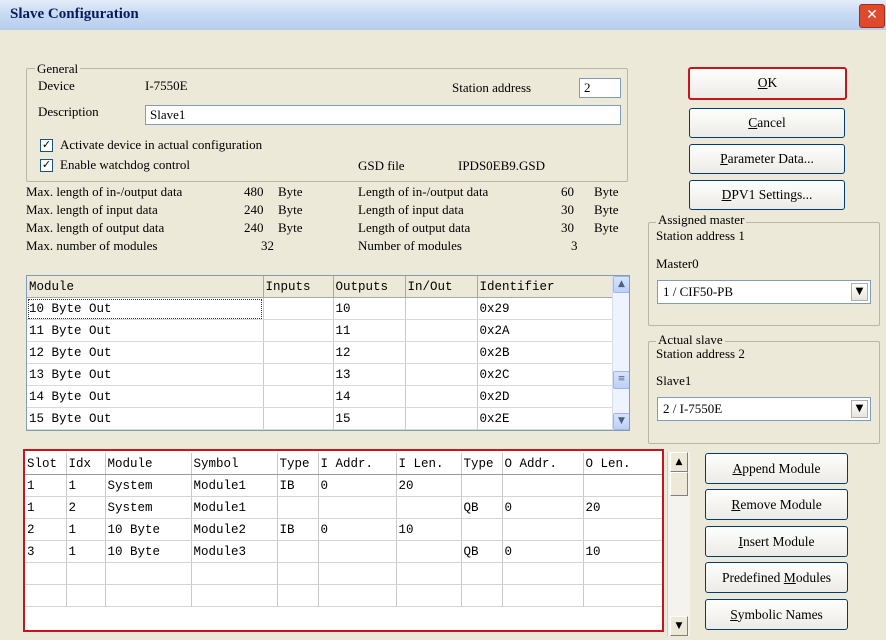 Image resolution: width=886 pixels, height=640 pixels. I want to click on dpv1-label-accel: D, so click(726, 194).